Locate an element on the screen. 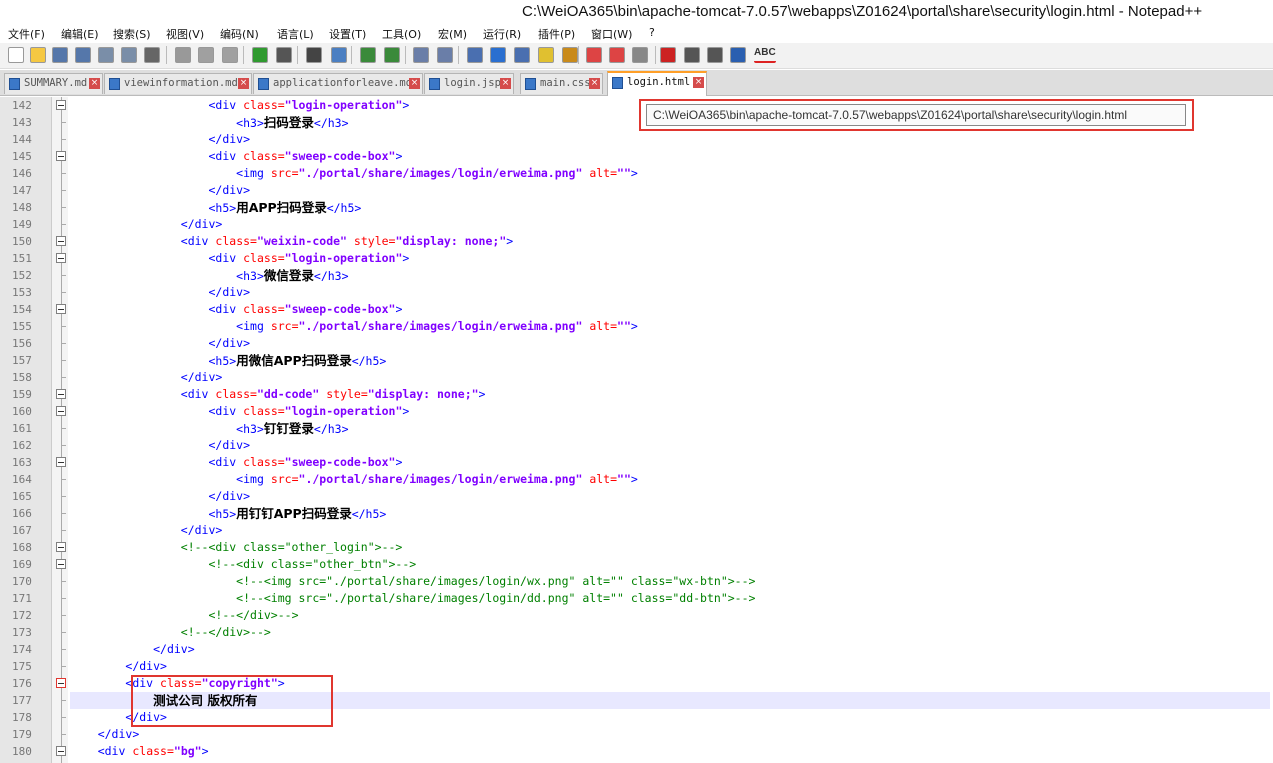 The height and width of the screenshot is (763, 1273). tab-login-jsp: login.jsp × is located at coordinates (469, 83).